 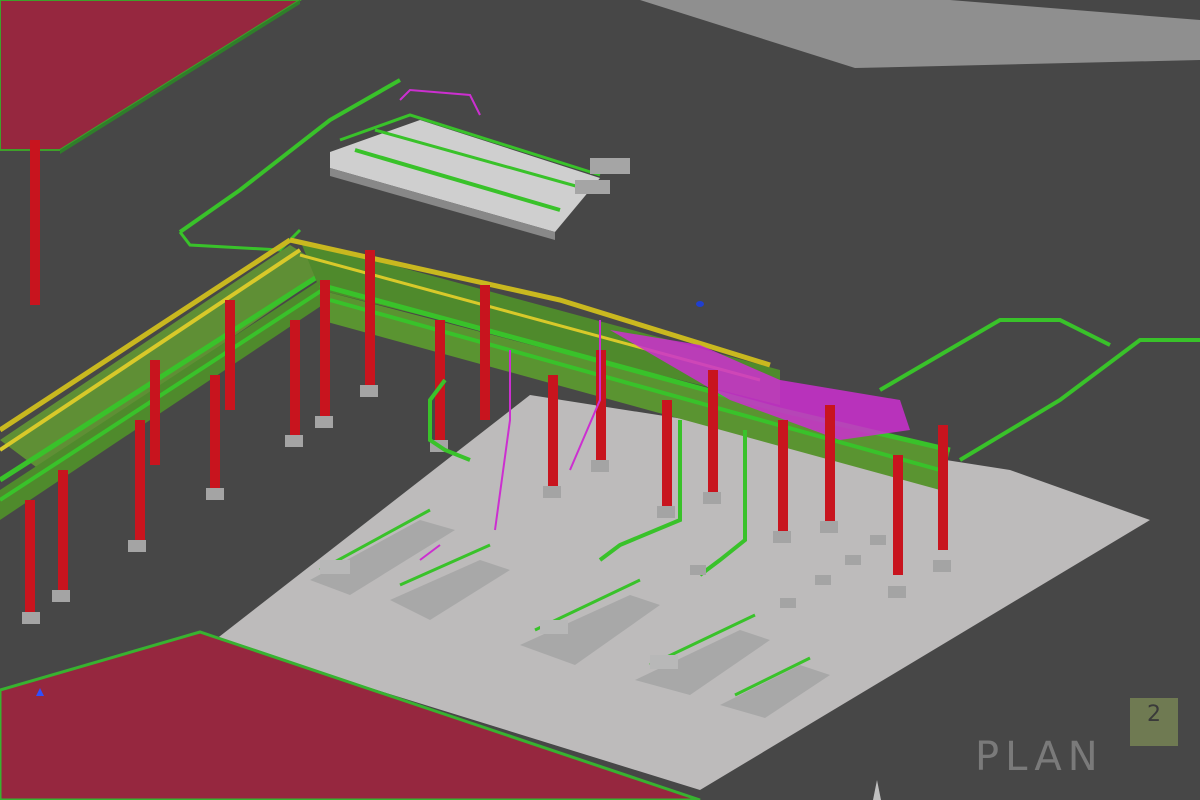 I want to click on pipe-right-route, so click(x=994, y=355).